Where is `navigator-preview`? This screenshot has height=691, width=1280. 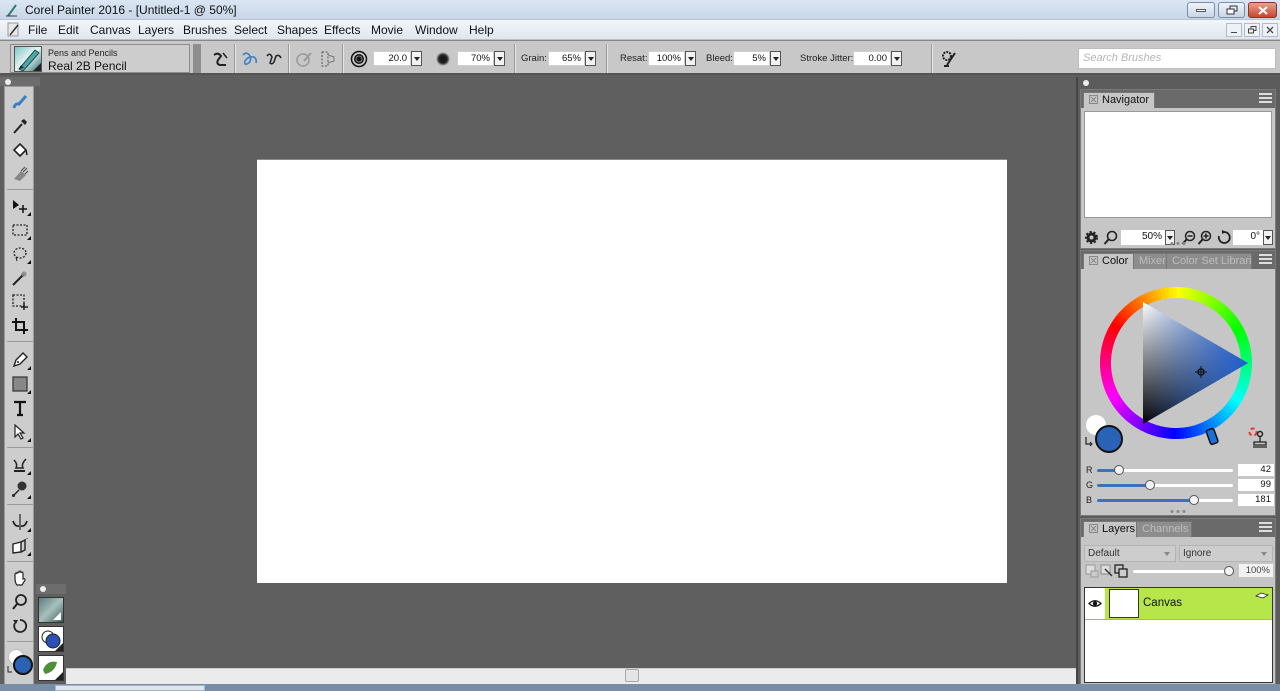
navigator-preview is located at coordinates (1178, 164).